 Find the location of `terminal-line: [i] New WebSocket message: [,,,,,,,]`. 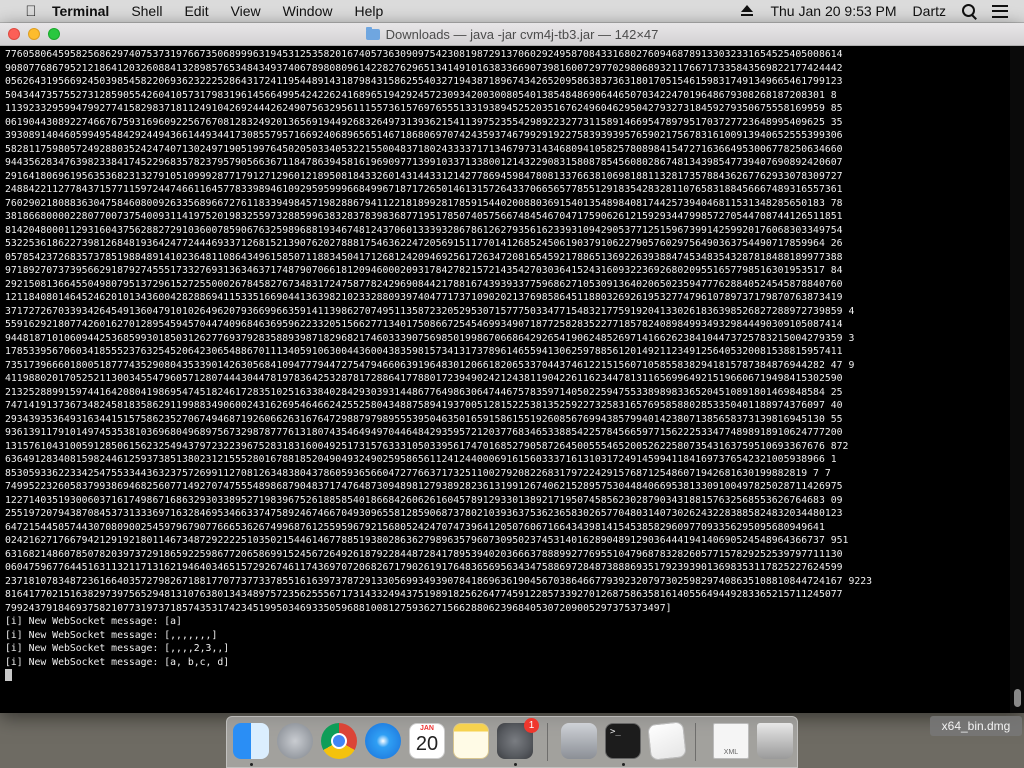

terminal-line: [i] New WebSocket message: [,,,,,,,] is located at coordinates (111, 635).